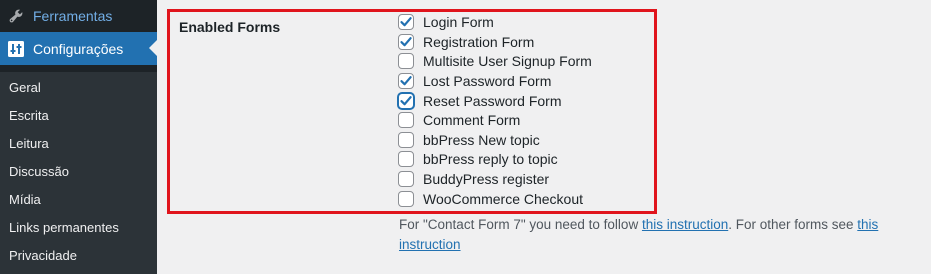 This screenshot has width=931, height=274. I want to click on option-registration-form: Registration Form, so click(466, 42).